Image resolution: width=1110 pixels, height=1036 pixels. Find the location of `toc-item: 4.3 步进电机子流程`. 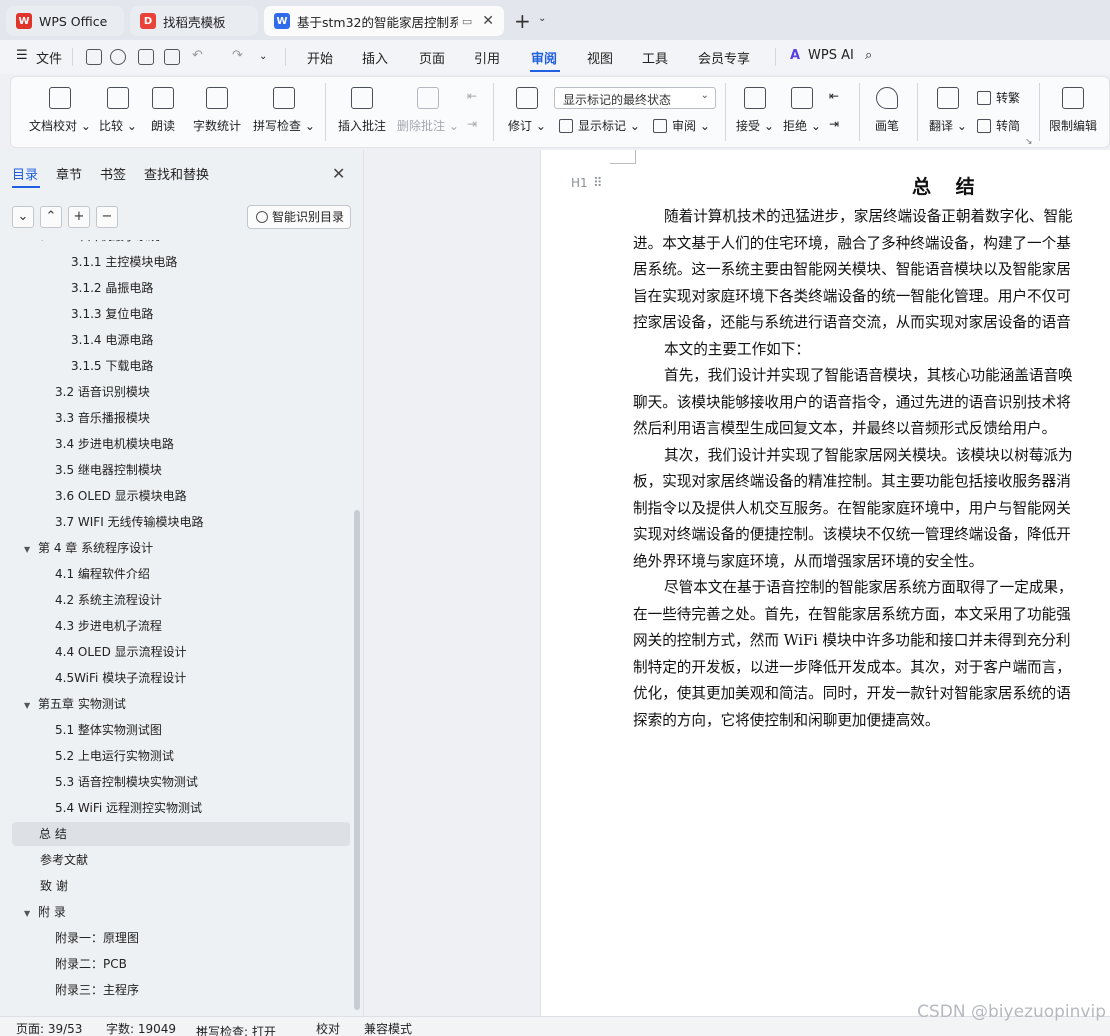

toc-item: 4.3 步进电机子流程 is located at coordinates (108, 626).